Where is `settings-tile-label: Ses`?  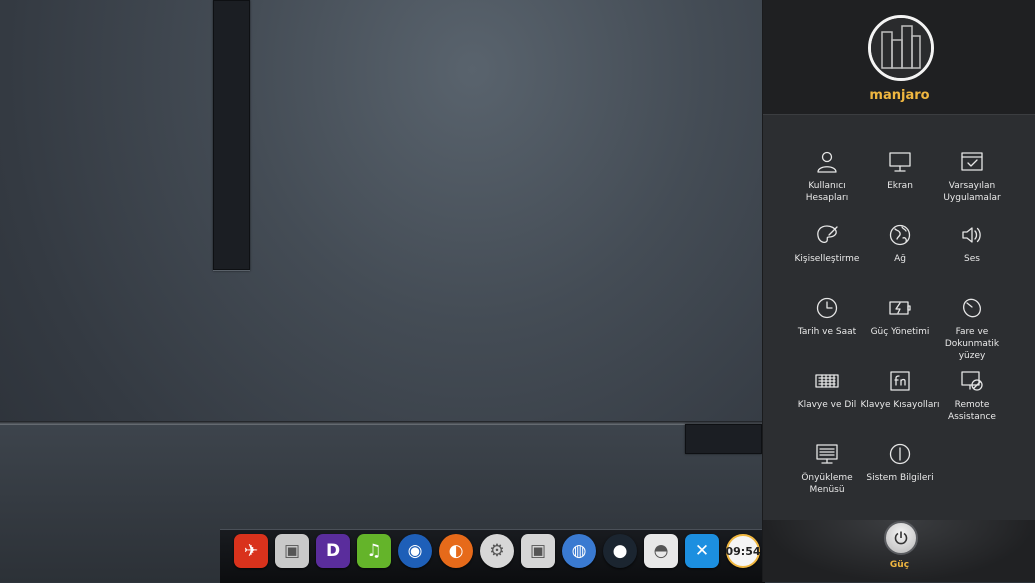 settings-tile-label: Ses is located at coordinates (972, 259).